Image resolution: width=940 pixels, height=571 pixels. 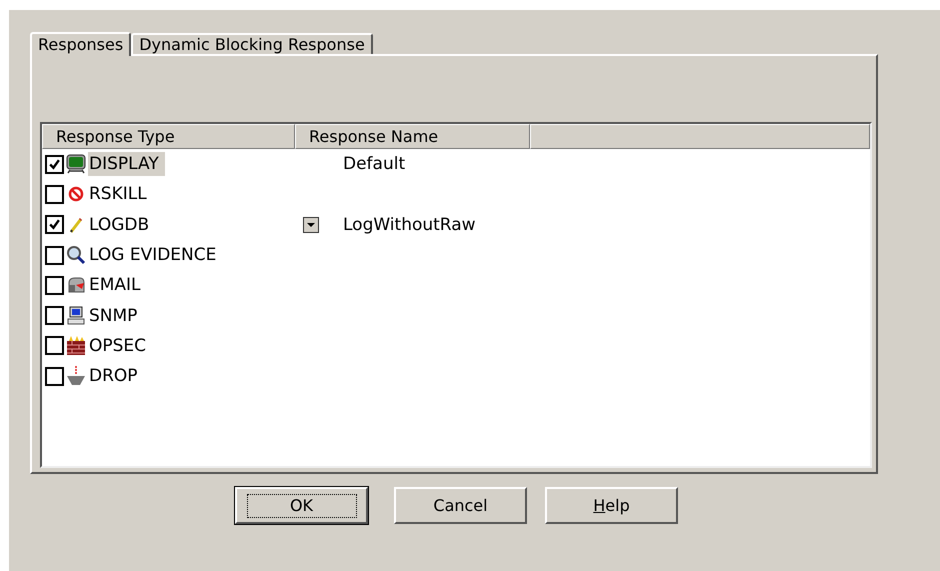 I want to click on response-name: Default, so click(x=374, y=164).